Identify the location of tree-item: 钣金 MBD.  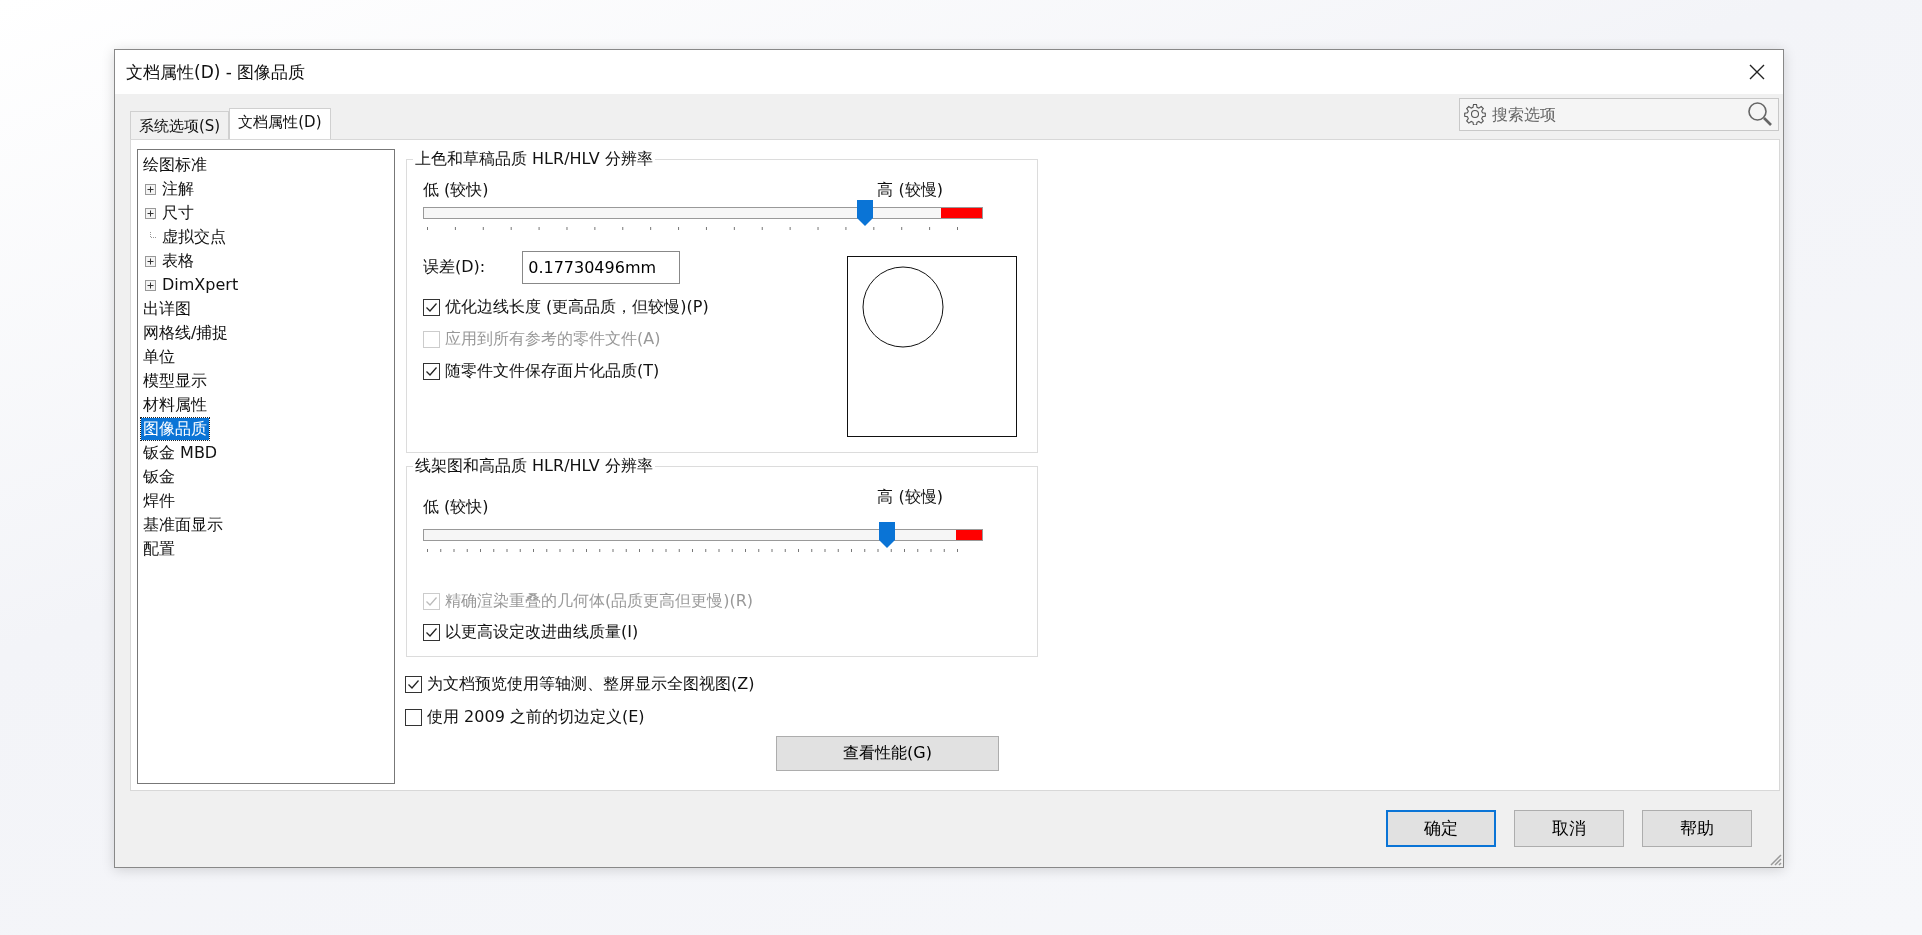
(180, 453).